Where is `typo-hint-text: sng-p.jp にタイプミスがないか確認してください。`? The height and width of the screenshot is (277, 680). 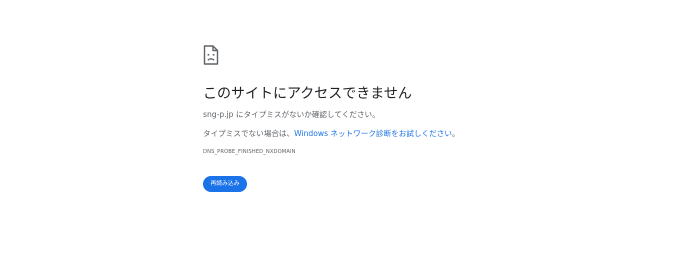
typo-hint-text: sng-p.jp にタイプミスがないか確認してください。 is located at coordinates (291, 114).